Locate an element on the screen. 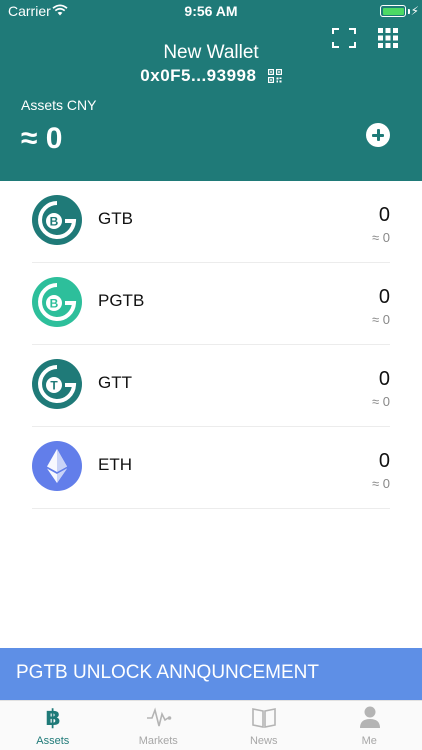 This screenshot has height=750, width=422. token-symbol: PGTB is located at coordinates (121, 300).